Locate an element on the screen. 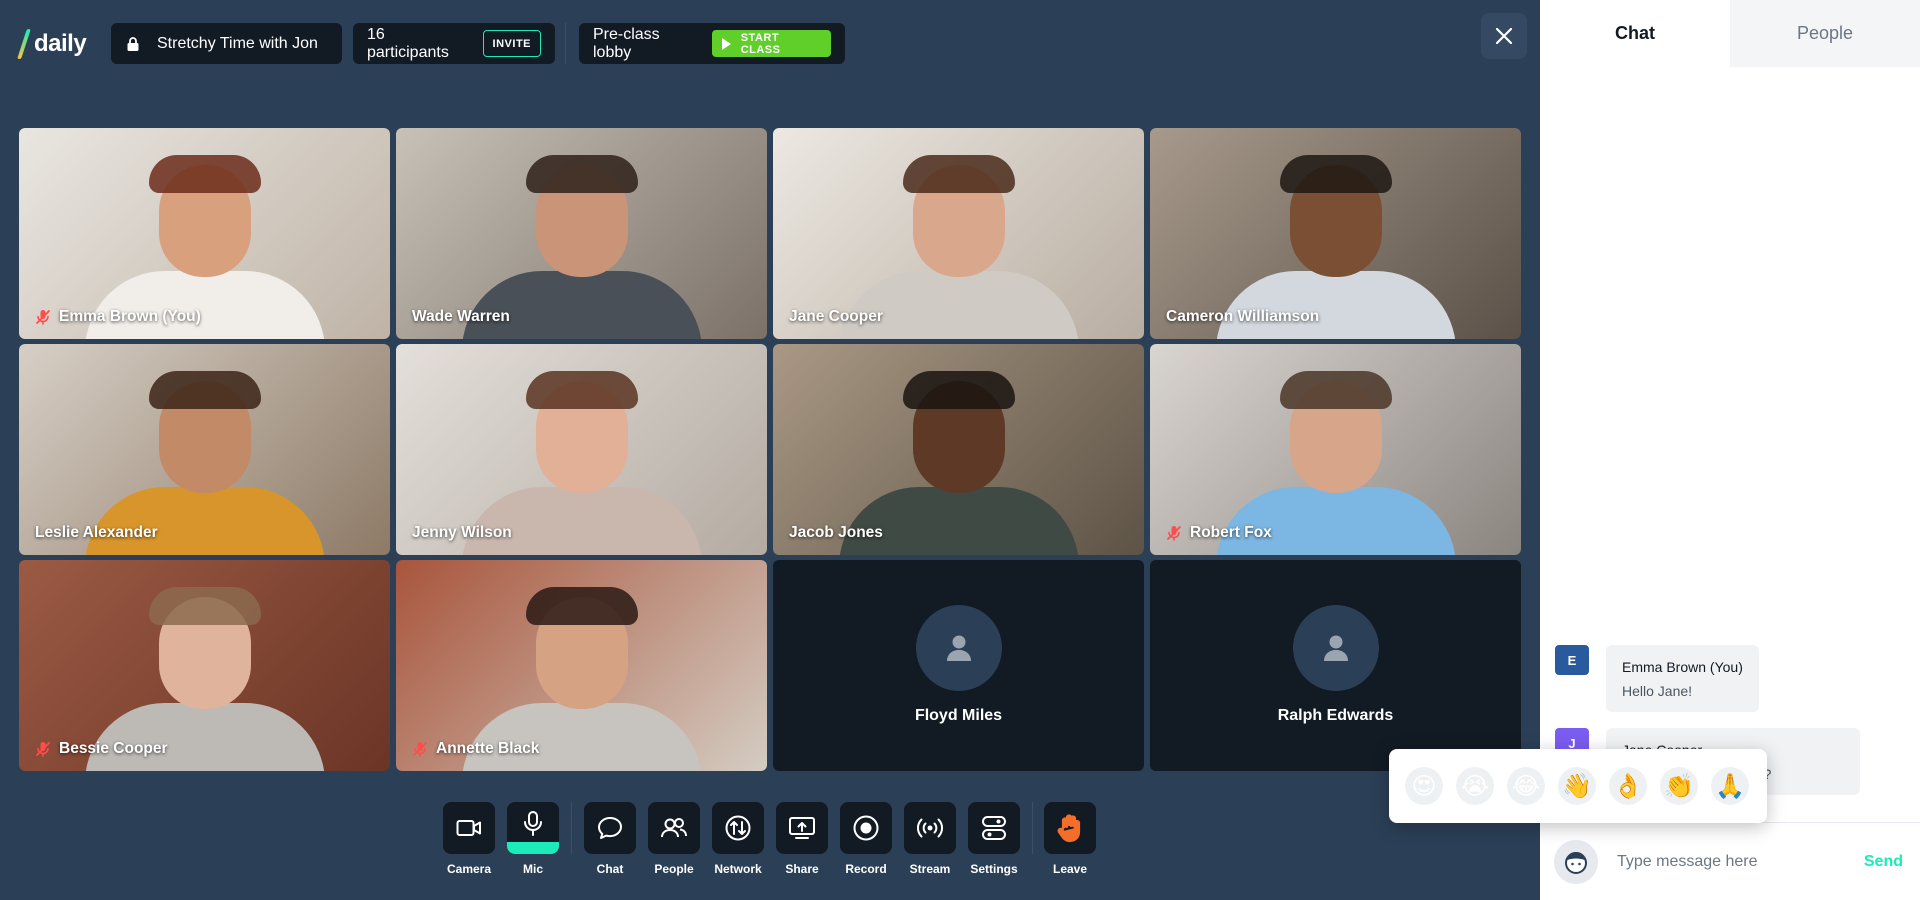  logo-slash-icon is located at coordinates (24, 44).